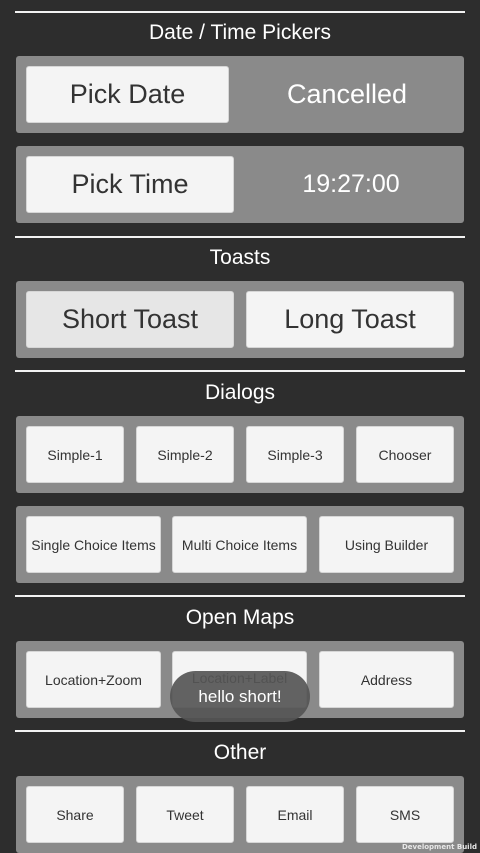  What do you see at coordinates (130, 184) in the screenshot?
I see `pick-time-button: Pick Time` at bounding box center [130, 184].